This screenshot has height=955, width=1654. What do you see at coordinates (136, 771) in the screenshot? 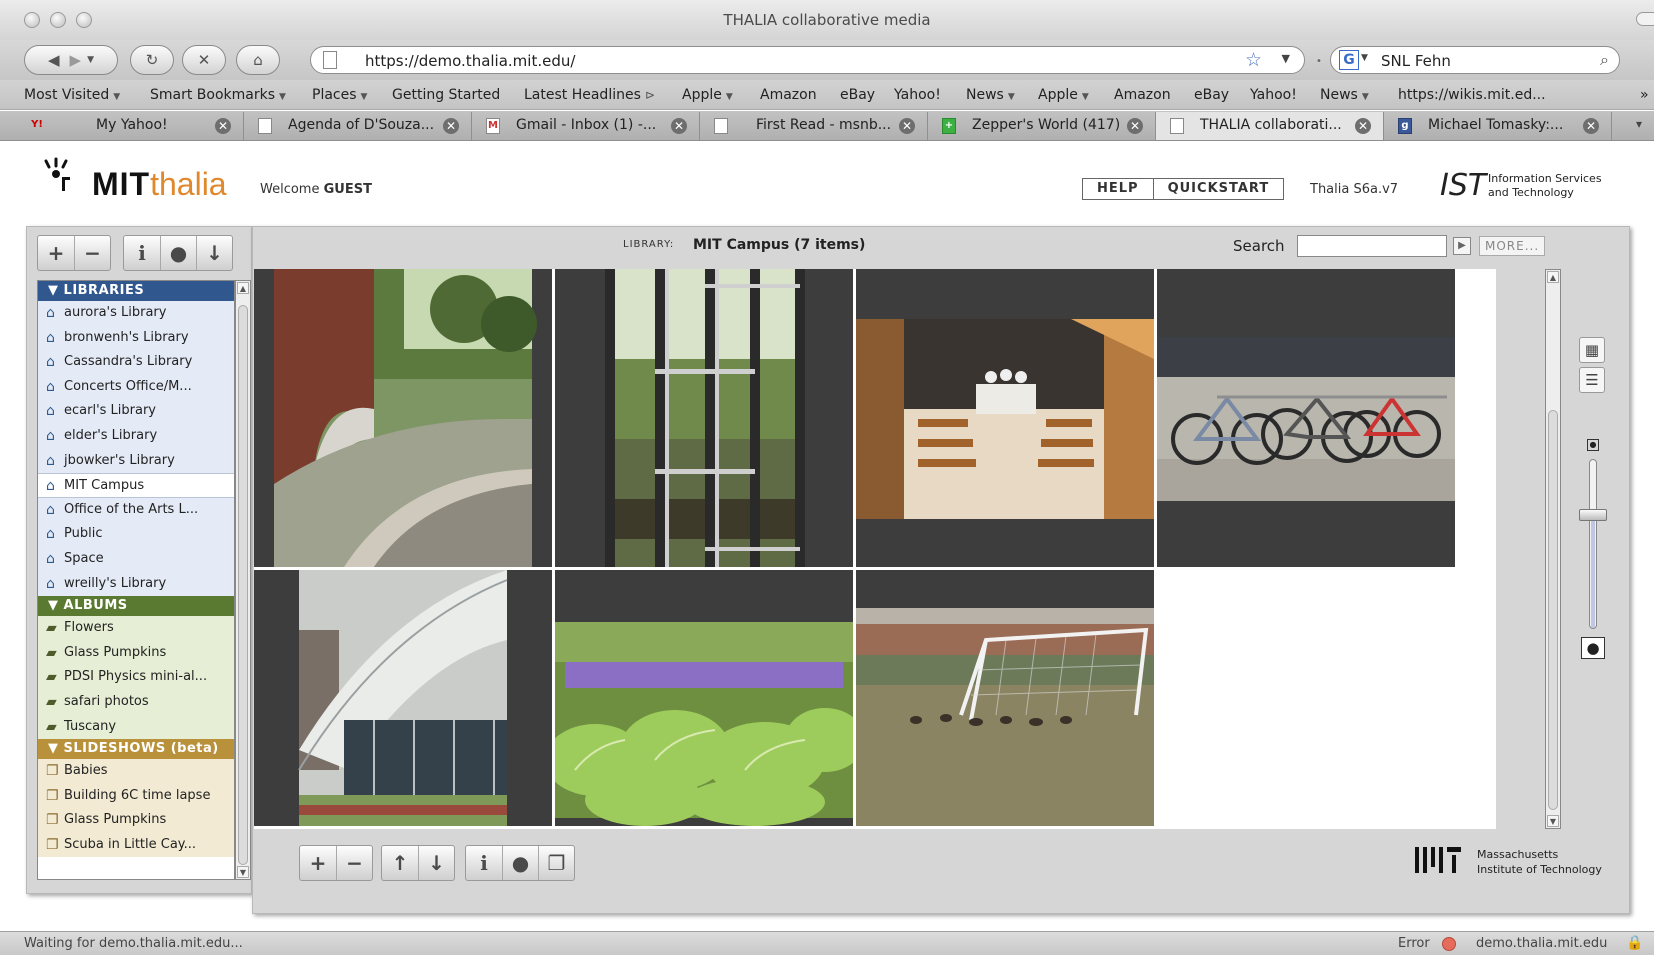
I see `slideshow-item: ❐ Babies` at bounding box center [136, 771].